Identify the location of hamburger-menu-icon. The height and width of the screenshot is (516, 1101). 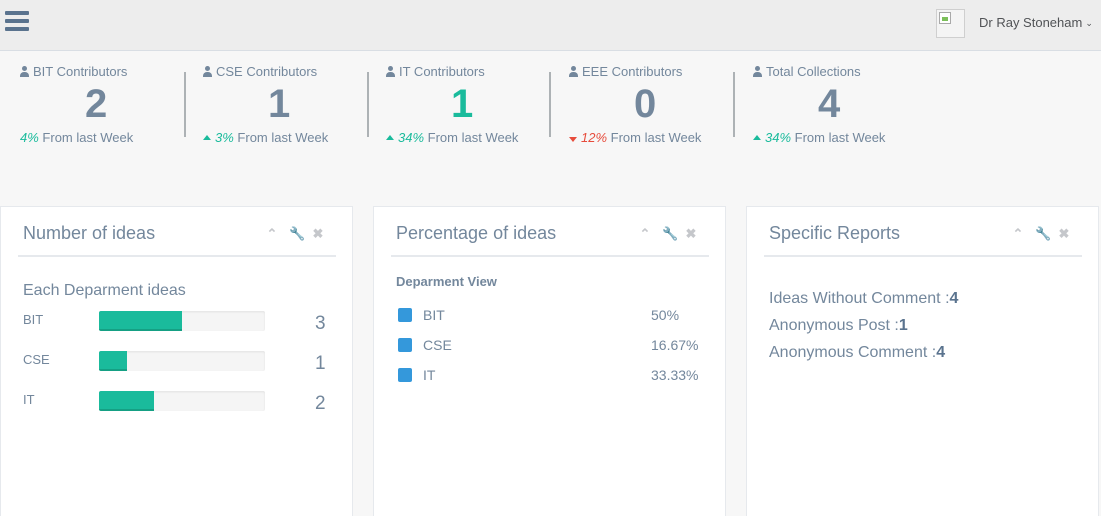
(17, 22).